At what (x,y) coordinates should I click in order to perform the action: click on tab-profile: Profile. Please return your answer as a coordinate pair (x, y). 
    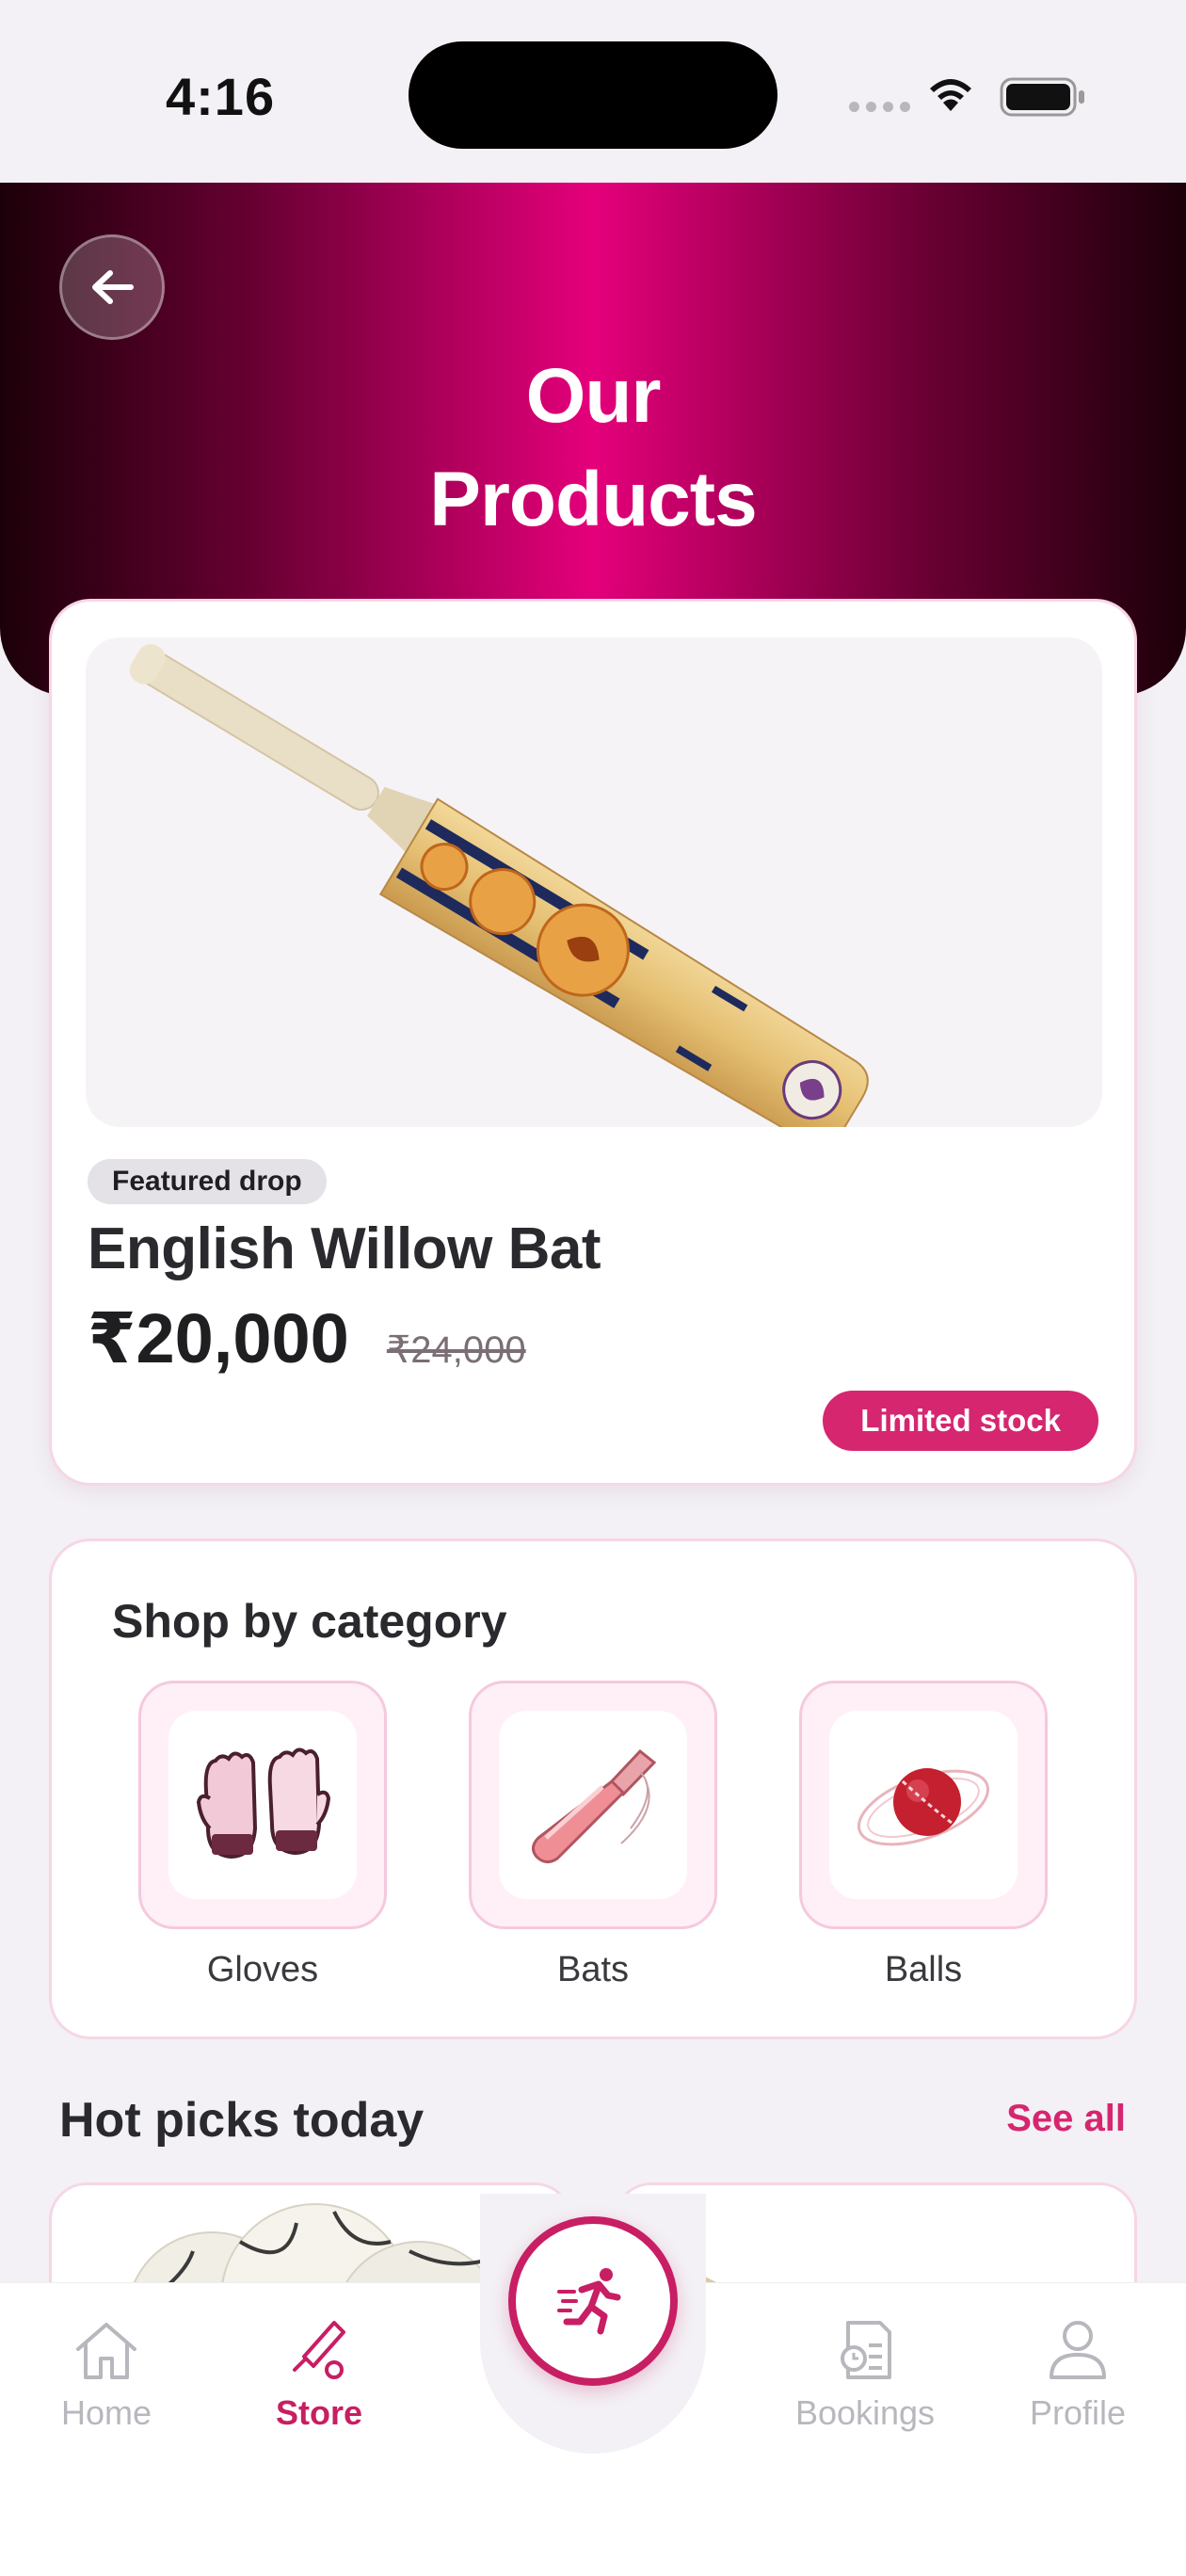
    Looking at the image, I should click on (1077, 2375).